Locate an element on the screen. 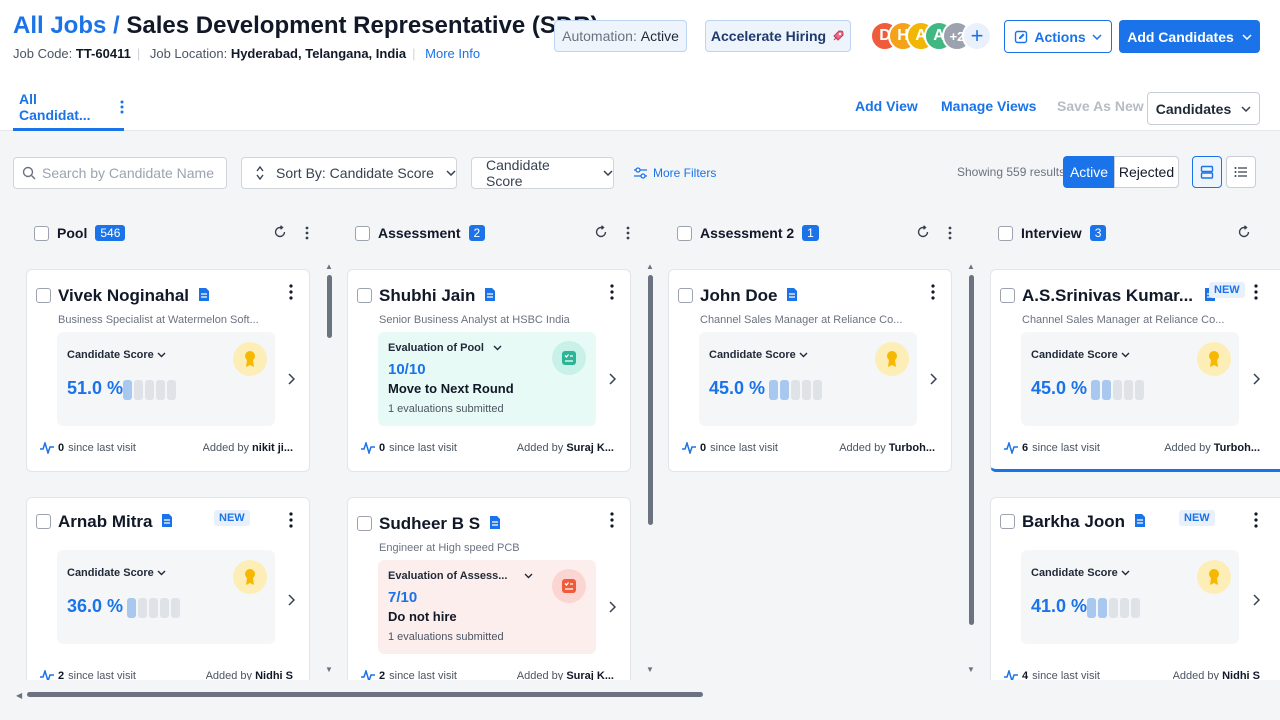  actions-button: Actions is located at coordinates (1058, 36).